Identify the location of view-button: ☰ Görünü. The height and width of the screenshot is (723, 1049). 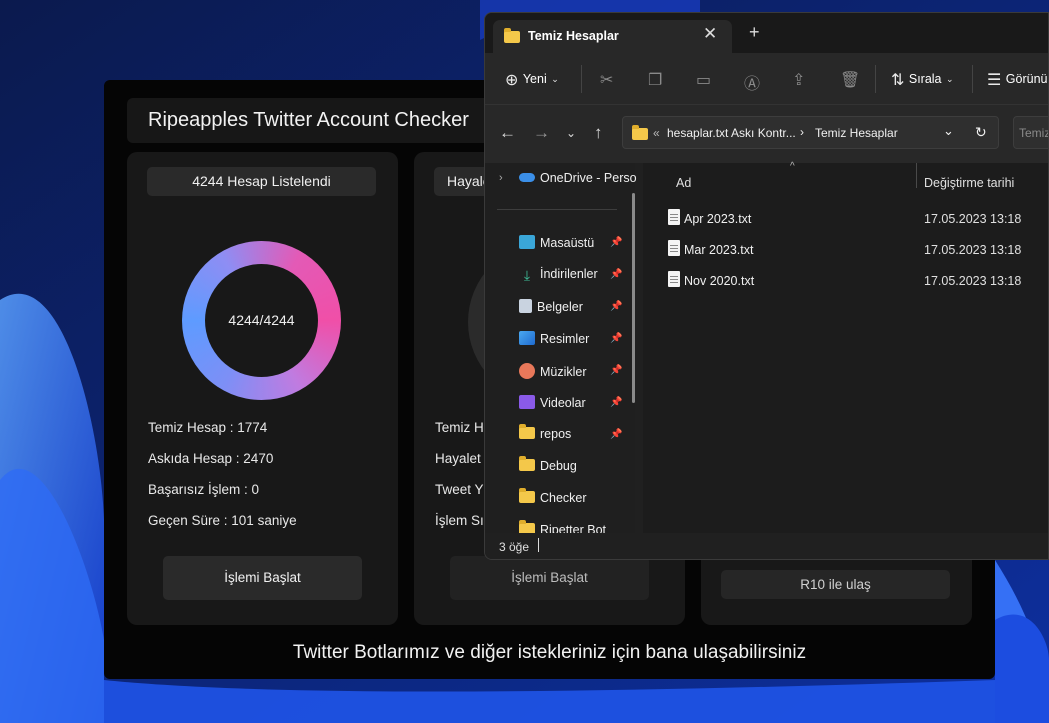
(1017, 80).